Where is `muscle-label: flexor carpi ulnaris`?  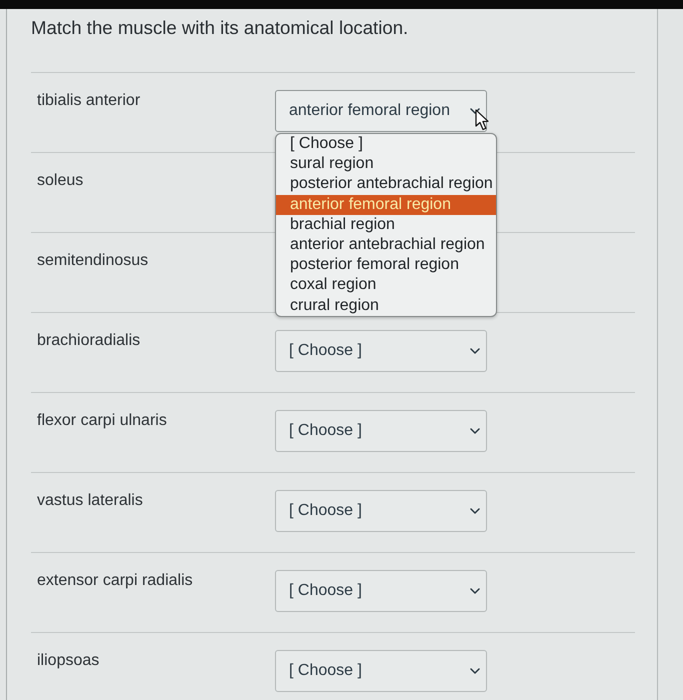 muscle-label: flexor carpi ulnaris is located at coordinates (102, 420).